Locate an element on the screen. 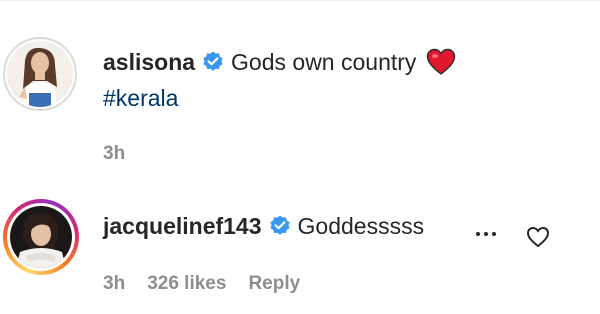 This screenshot has width=600, height=314. avatar-jacquelinef143 is located at coordinates (41, 237).